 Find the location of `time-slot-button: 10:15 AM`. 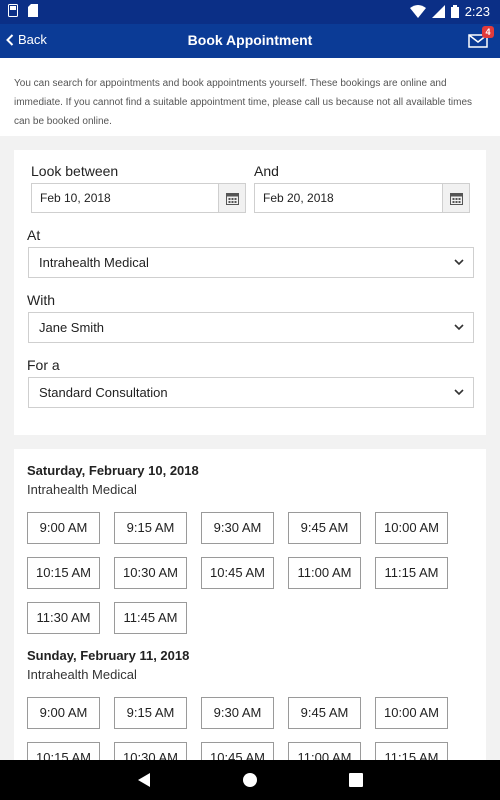

time-slot-button: 10:15 AM is located at coordinates (63, 573).